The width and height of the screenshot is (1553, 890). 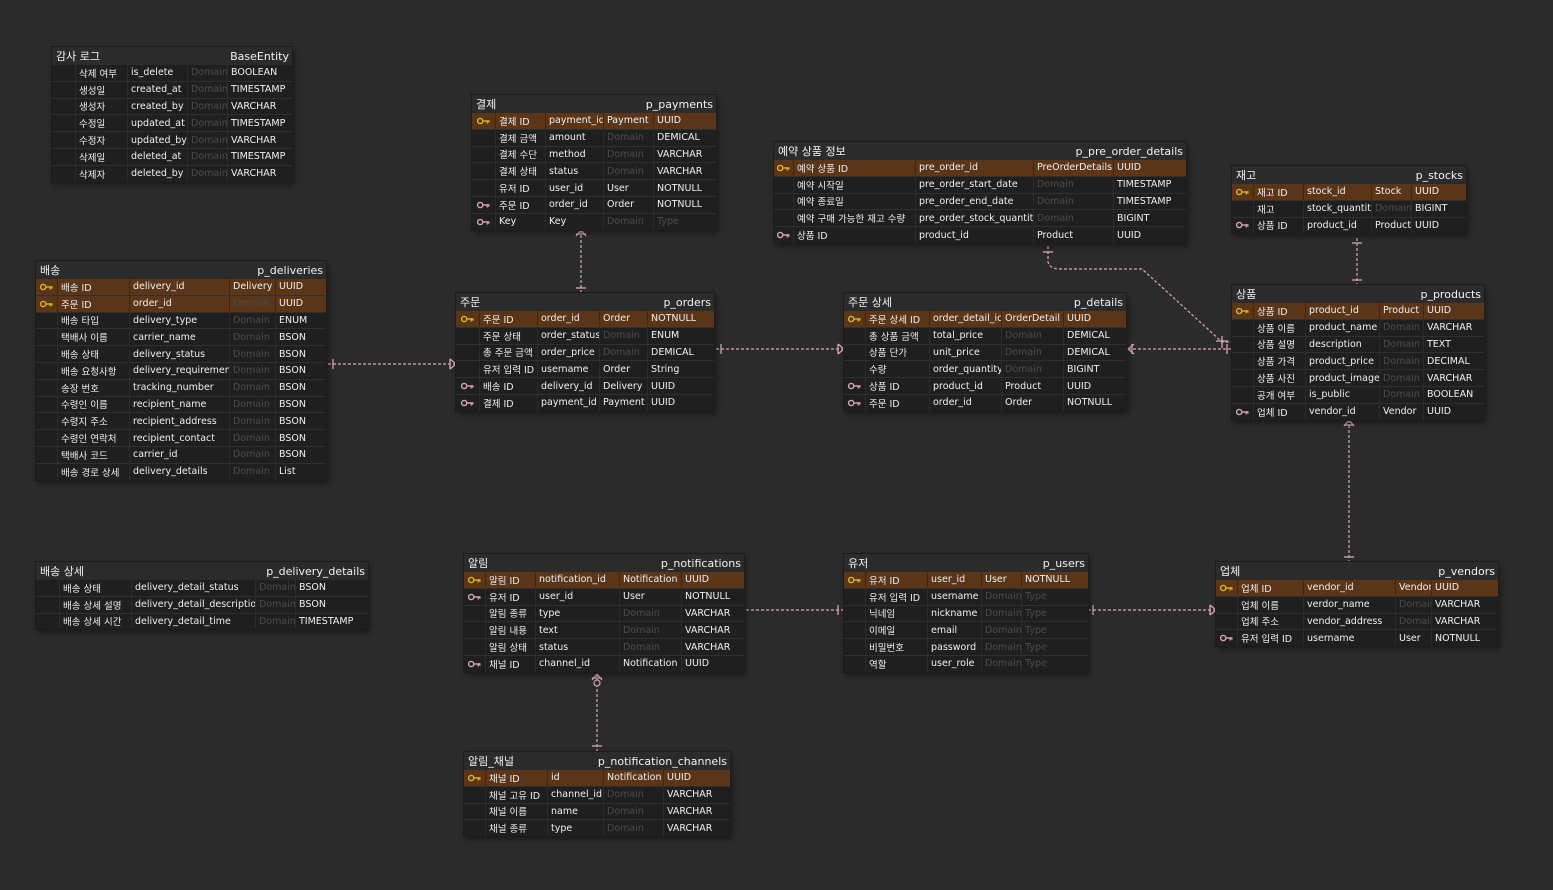 What do you see at coordinates (172, 123) in the screenshot?
I see `attribute-row: 수정일 updated_at Domain TIMESTAMP` at bounding box center [172, 123].